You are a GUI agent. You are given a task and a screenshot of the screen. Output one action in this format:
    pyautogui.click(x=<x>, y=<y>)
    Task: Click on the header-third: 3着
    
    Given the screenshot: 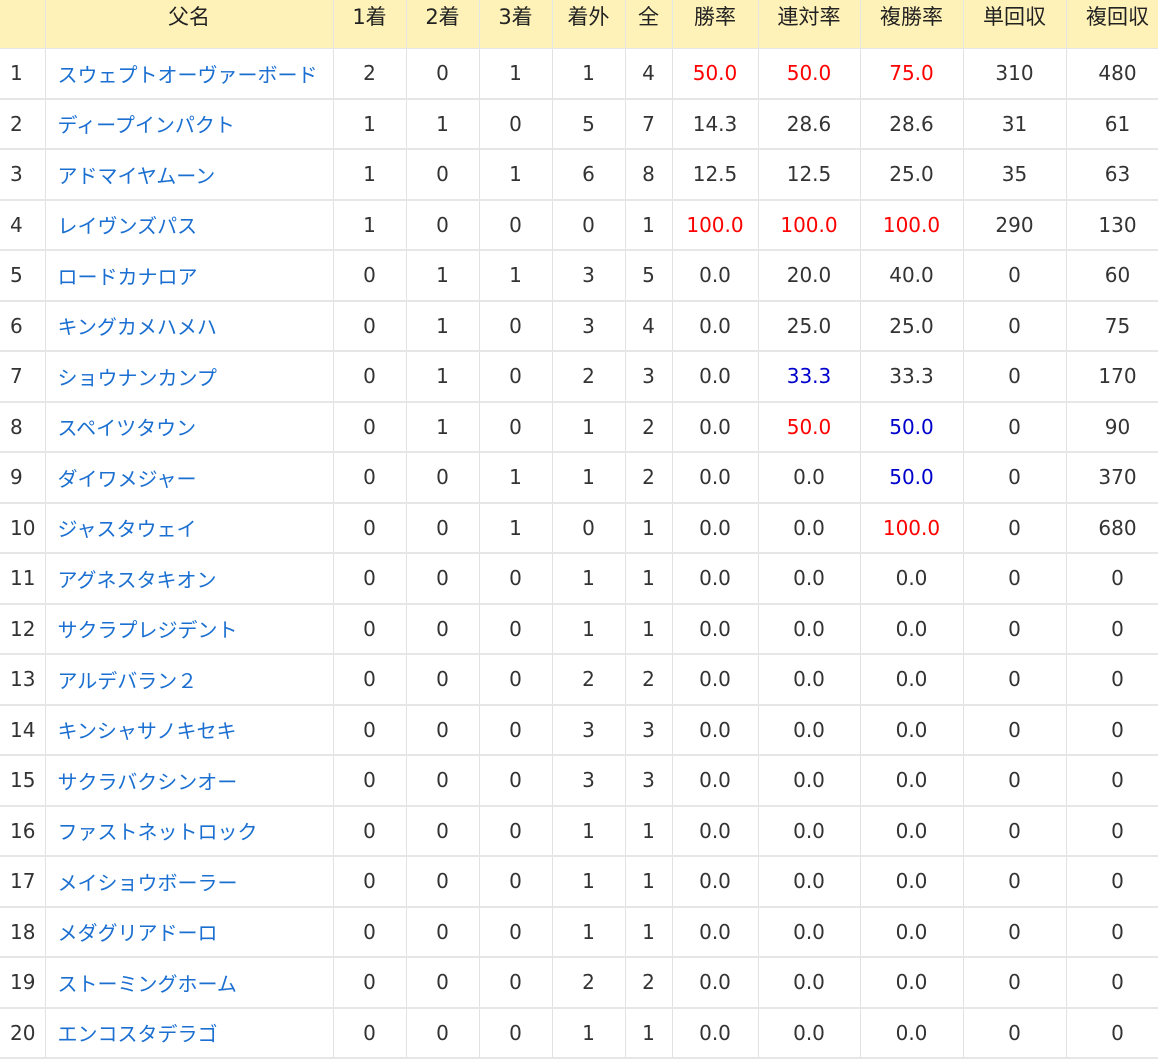 What is the action you would take?
    pyautogui.click(x=516, y=24)
    